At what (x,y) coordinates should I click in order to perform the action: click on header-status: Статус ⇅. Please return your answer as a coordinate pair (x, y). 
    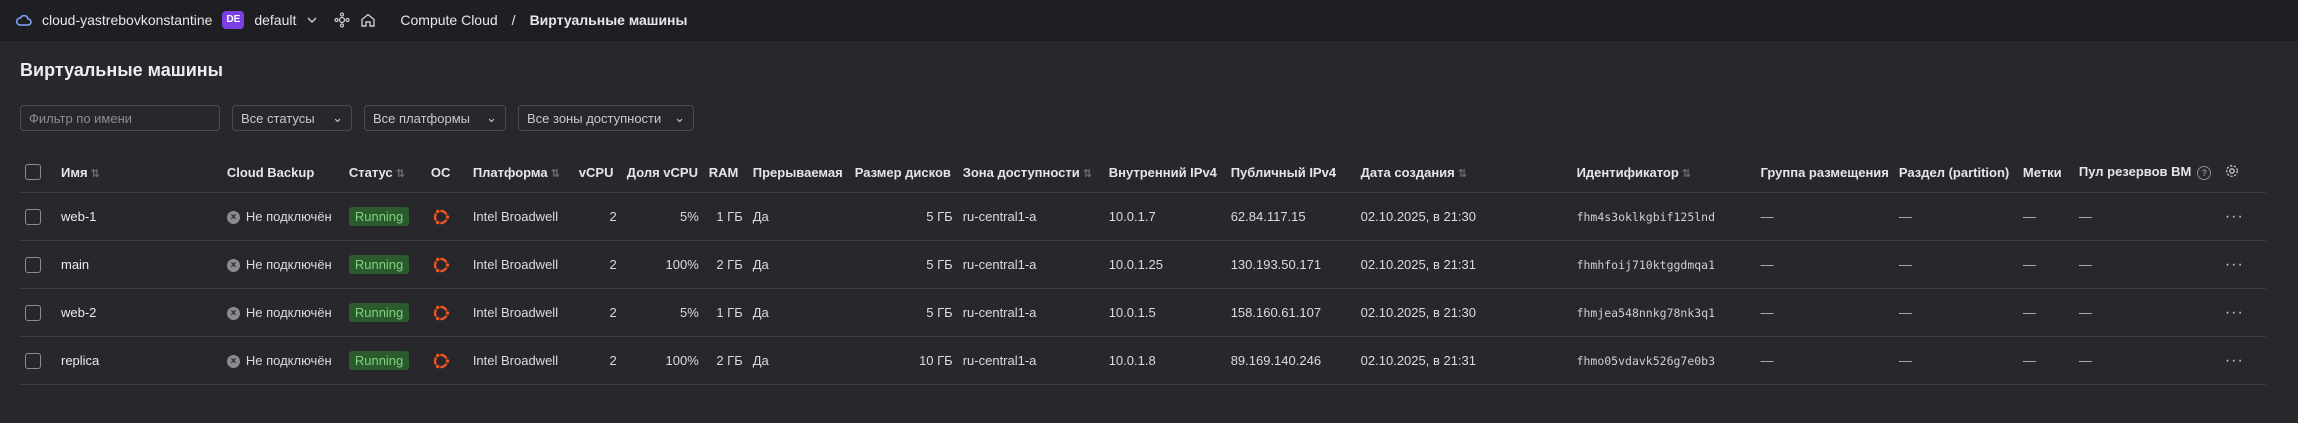
    Looking at the image, I should click on (384, 172).